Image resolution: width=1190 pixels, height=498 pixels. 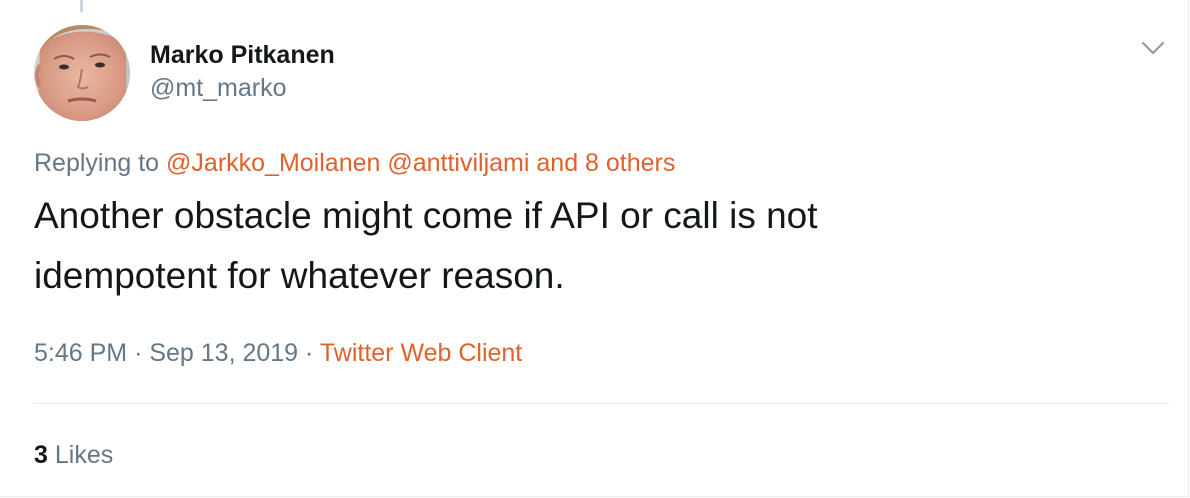 I want to click on tweet-time: 5:46 PM, so click(x=80, y=353).